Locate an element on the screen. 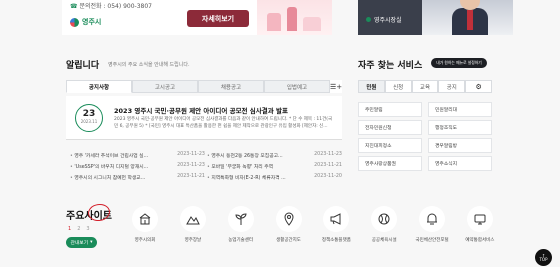  top-label: TOP is located at coordinates (543, 259).